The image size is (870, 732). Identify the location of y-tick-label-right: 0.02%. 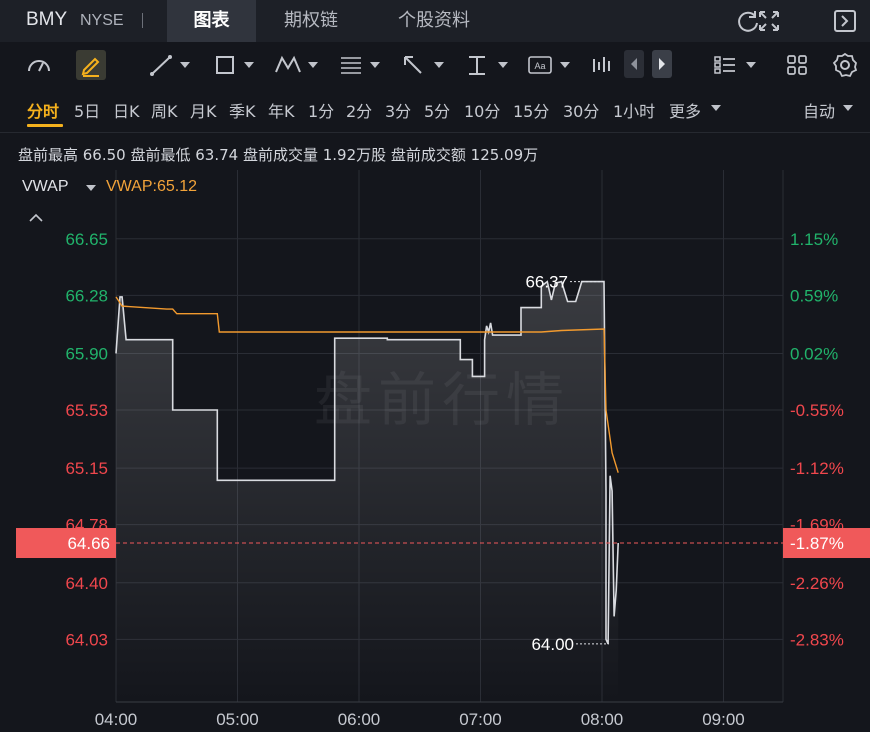
(814, 353).